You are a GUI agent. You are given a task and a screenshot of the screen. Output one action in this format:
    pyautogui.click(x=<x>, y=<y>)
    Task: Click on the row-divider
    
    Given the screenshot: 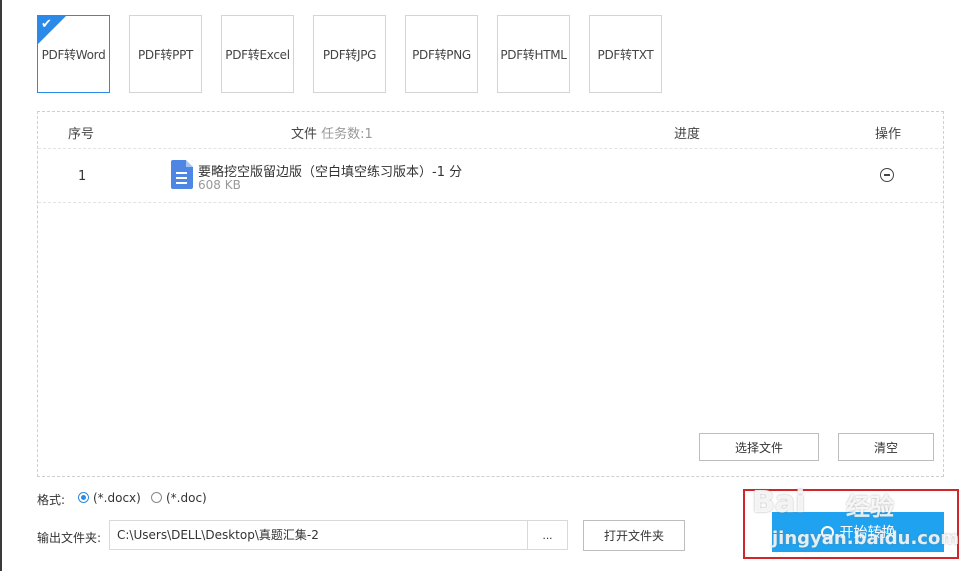 What is the action you would take?
    pyautogui.click(x=490, y=202)
    